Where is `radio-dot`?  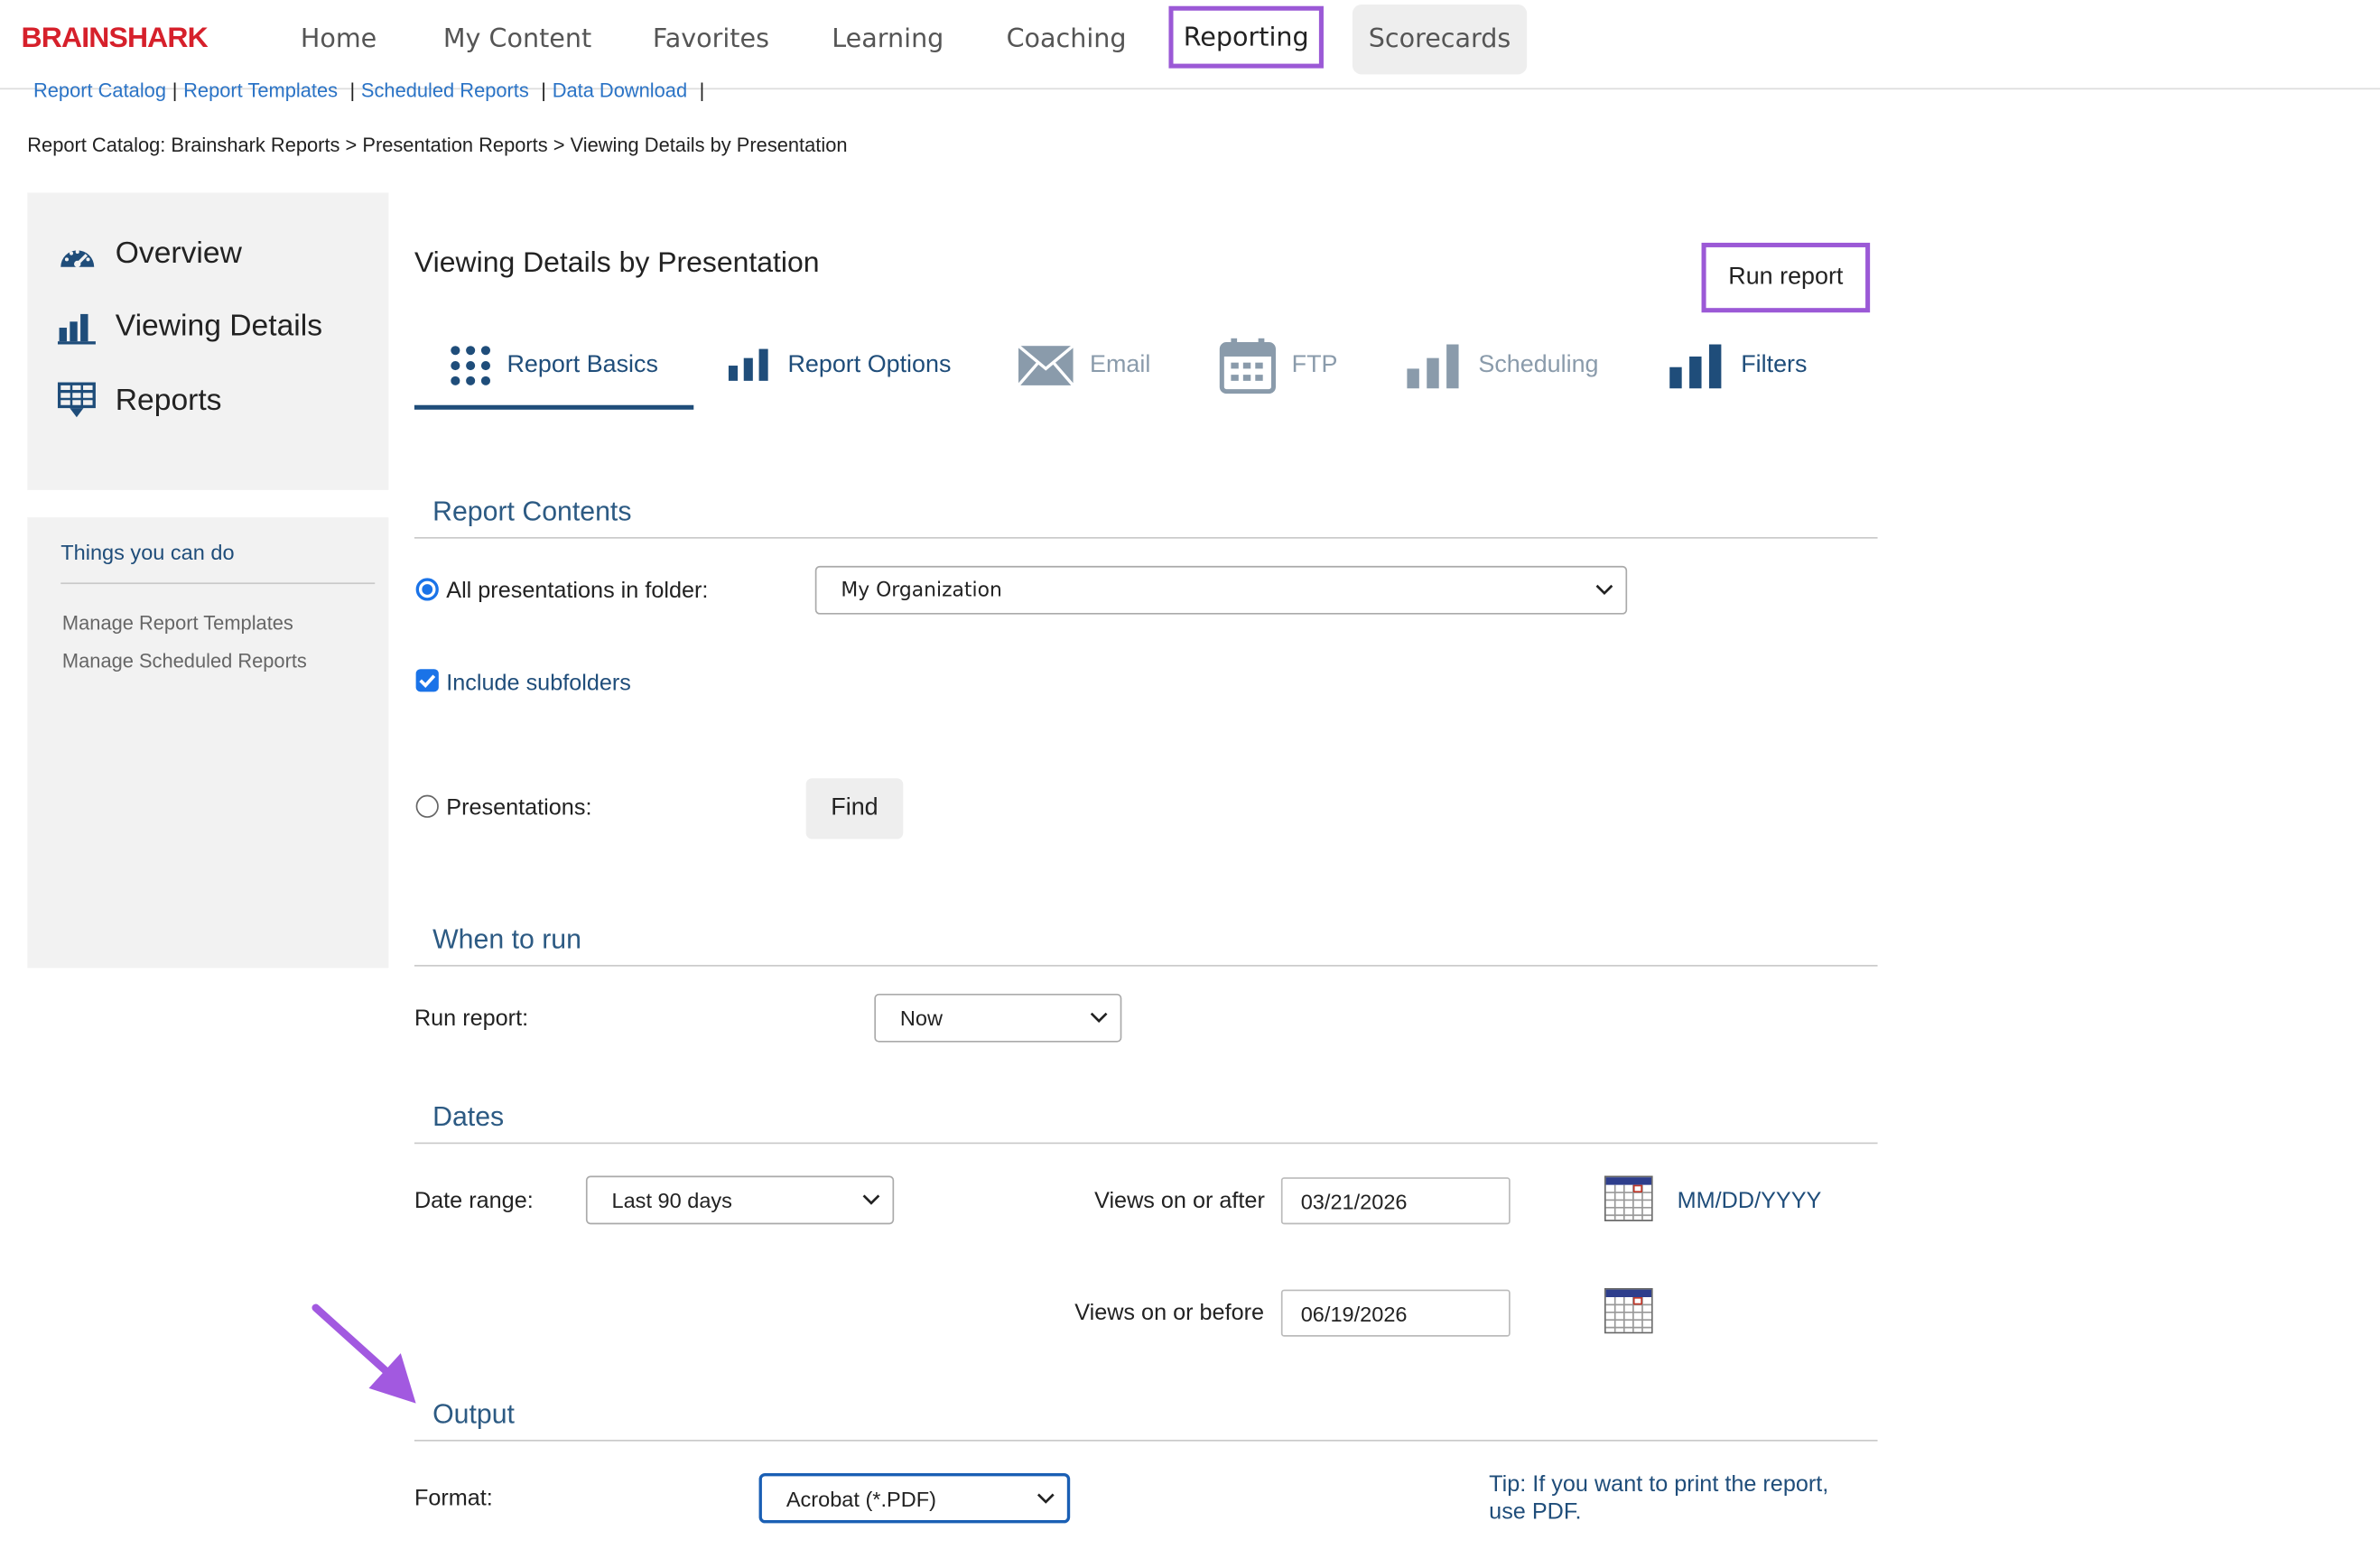
radio-dot is located at coordinates (427, 589).